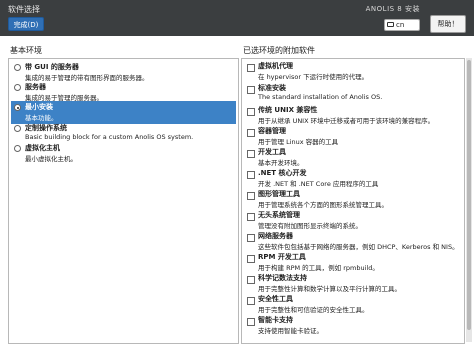 The width and height of the screenshot is (474, 353). What do you see at coordinates (352, 71) in the screenshot?
I see `addon-item: 虚拟机代理 在 hypervisor 下运行时使用的代理。` at bounding box center [352, 71].